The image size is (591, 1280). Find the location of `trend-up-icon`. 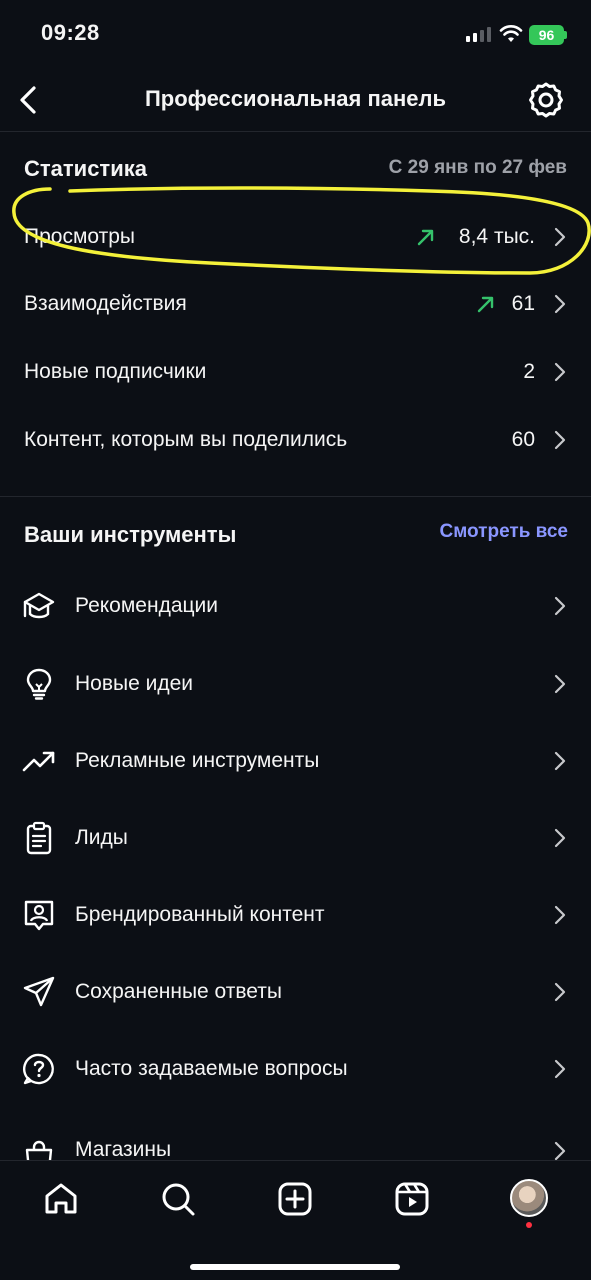

trend-up-icon is located at coordinates (485, 304).